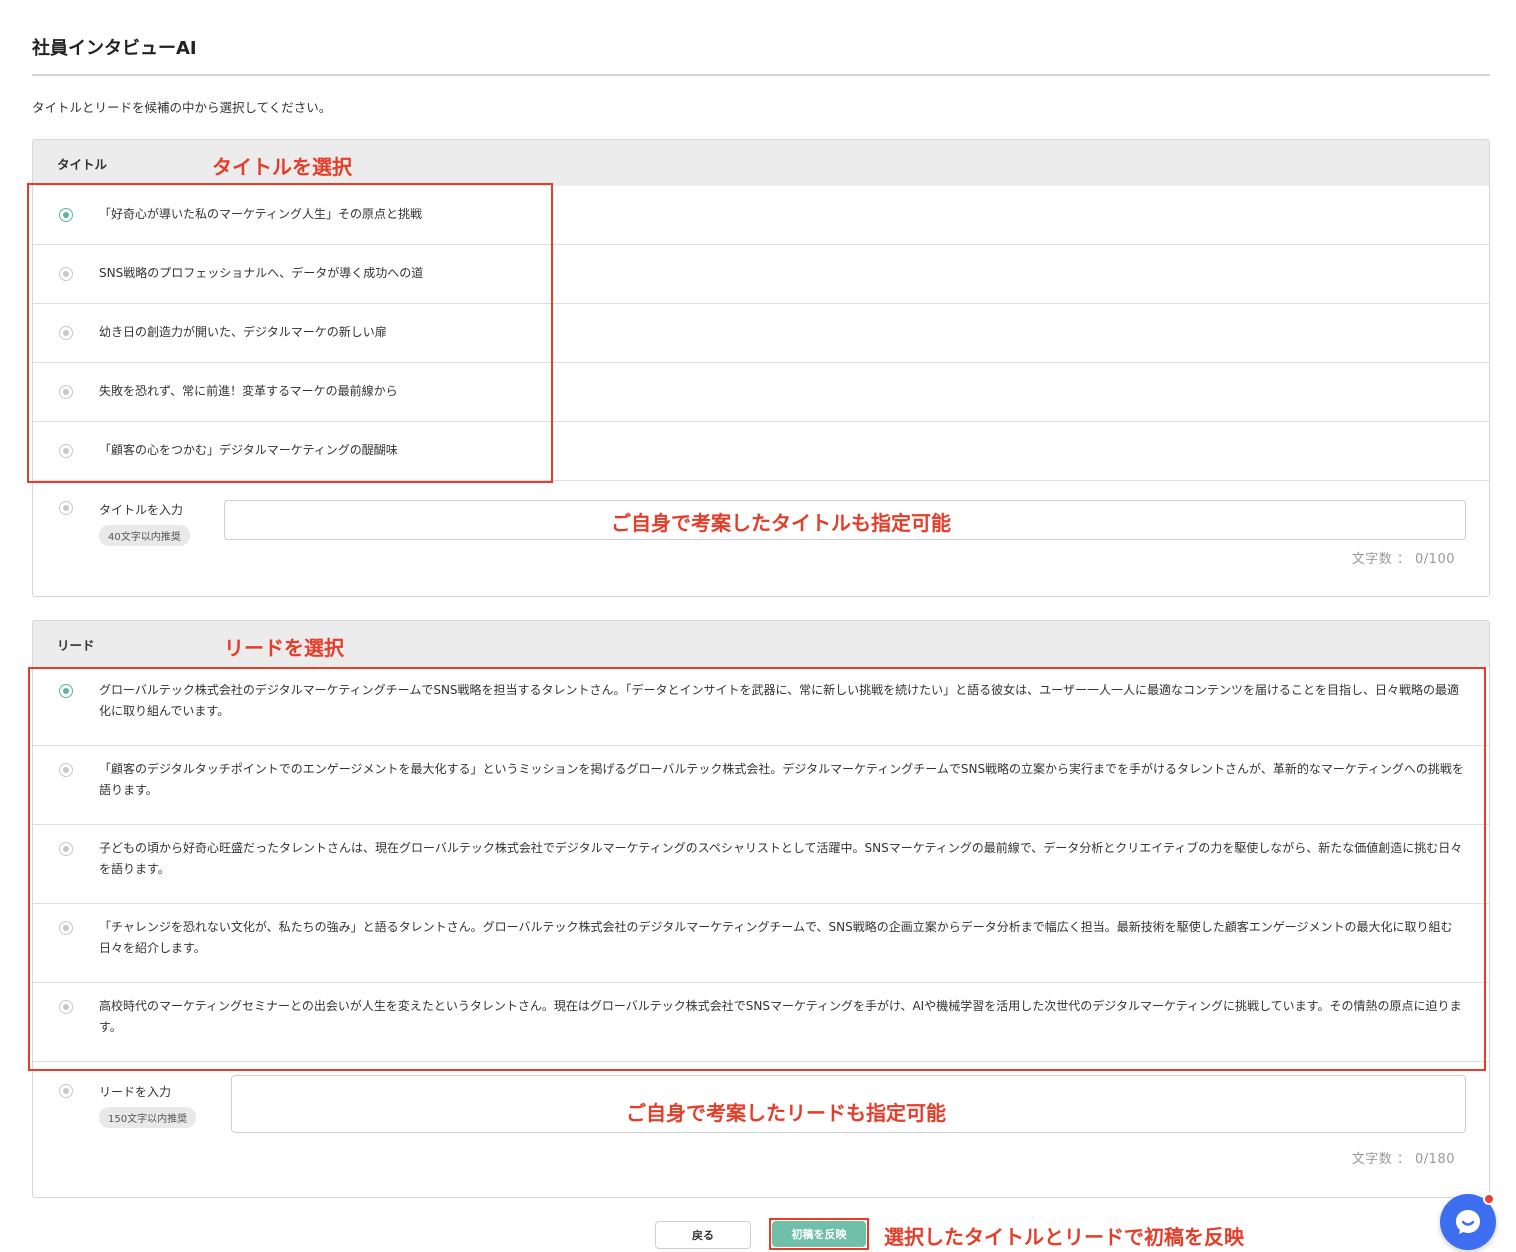 This screenshot has height=1252, width=1516. What do you see at coordinates (261, 273) in the screenshot?
I see `title-option-label: SNS戦略のプロフェッショナルへ、データが導く成功への道` at bounding box center [261, 273].